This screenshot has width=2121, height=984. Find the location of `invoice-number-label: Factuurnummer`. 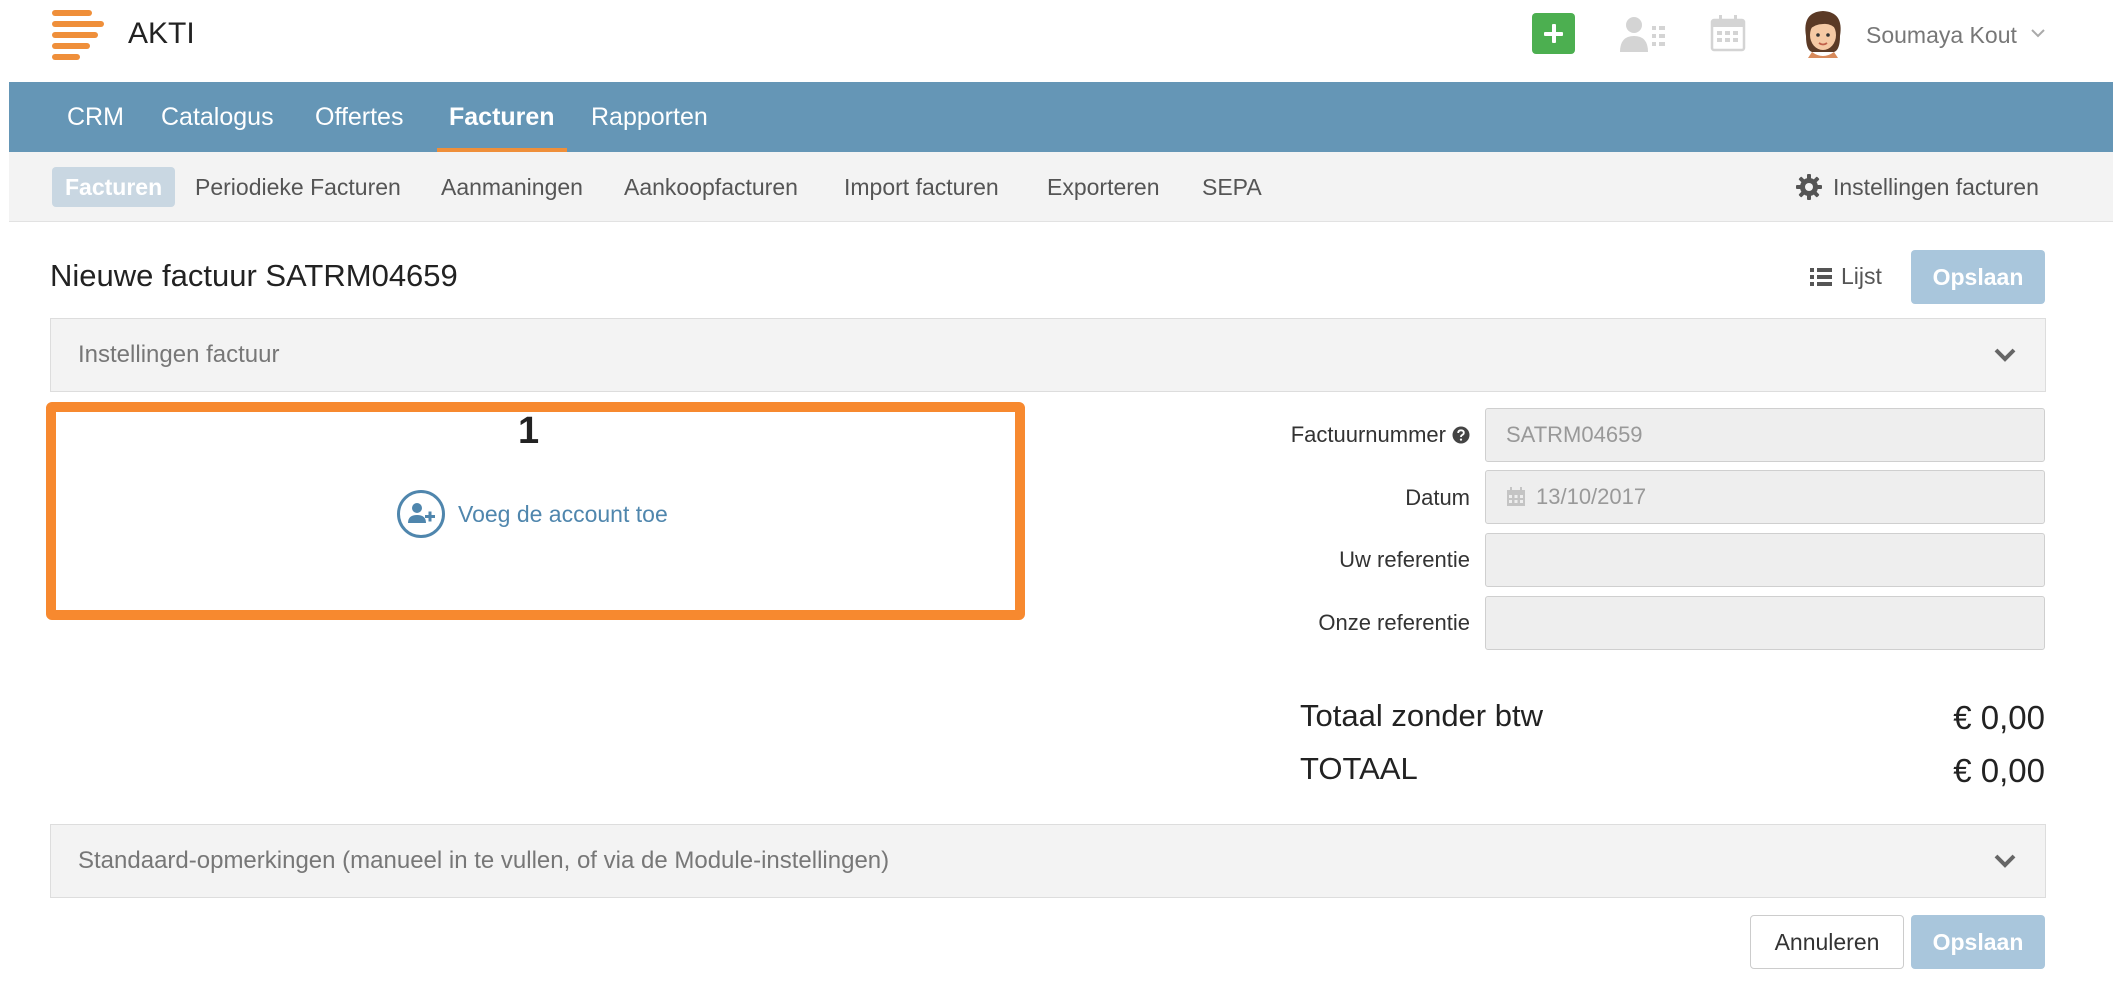

invoice-number-label: Factuurnummer is located at coordinates (1380, 435).